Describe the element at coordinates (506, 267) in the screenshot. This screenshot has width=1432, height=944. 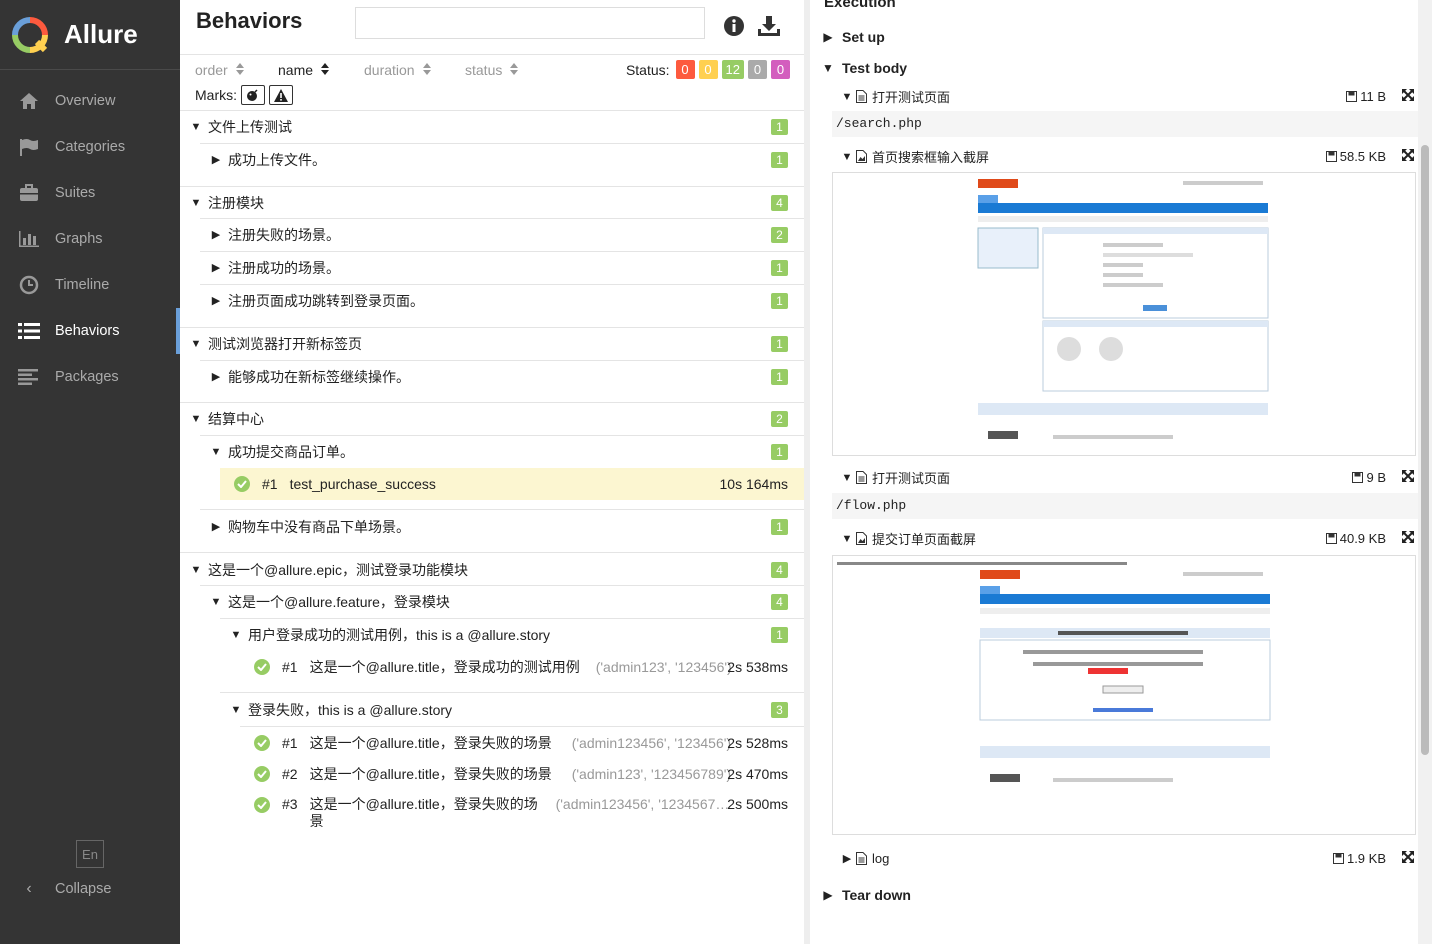
I see `tree-group: ▶ 注册成功的场景。 1` at that location.